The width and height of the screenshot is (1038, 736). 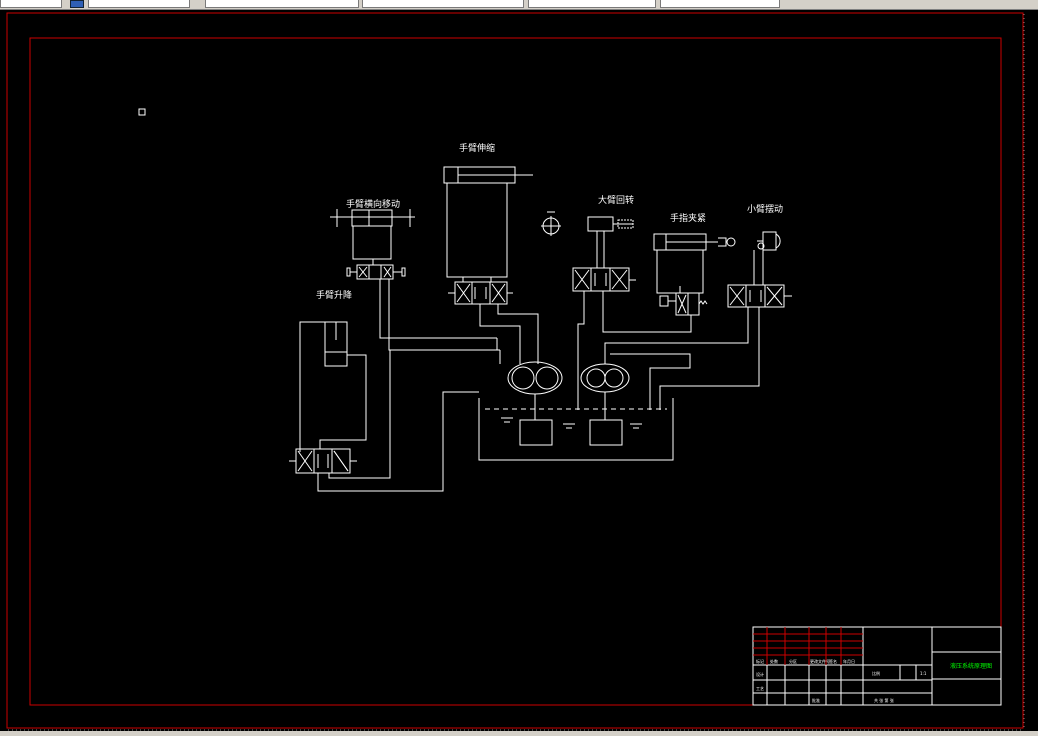 I want to click on label-small-arm-swing: 小臂摆动, so click(x=765, y=209).